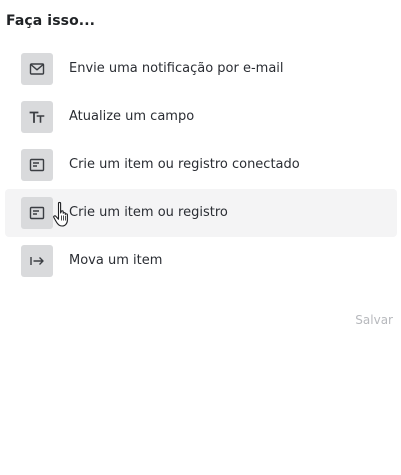  Describe the element at coordinates (365, 320) in the screenshot. I see `save-button: Salvar` at that location.